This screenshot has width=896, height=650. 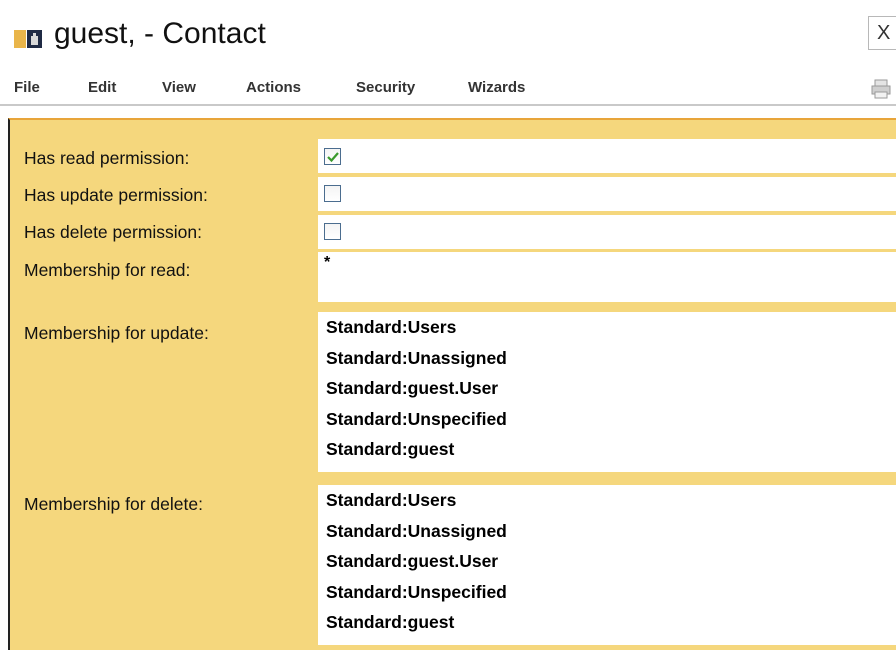 I want to click on menu-security: Security, so click(x=385, y=88).